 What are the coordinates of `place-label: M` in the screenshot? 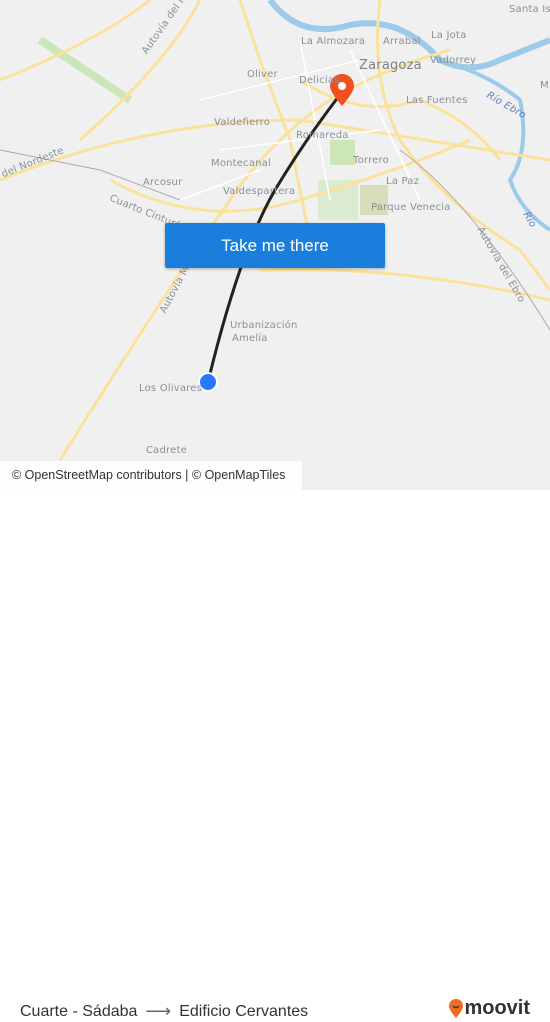 It's located at (544, 85).